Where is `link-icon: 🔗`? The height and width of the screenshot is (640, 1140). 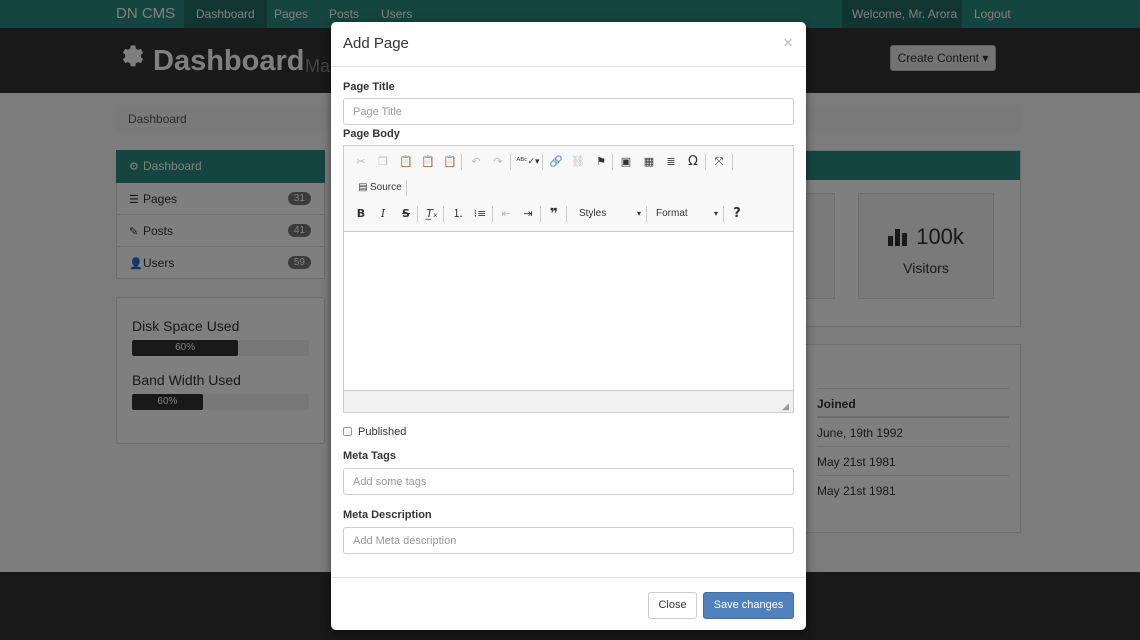 link-icon: 🔗 is located at coordinates (556, 162).